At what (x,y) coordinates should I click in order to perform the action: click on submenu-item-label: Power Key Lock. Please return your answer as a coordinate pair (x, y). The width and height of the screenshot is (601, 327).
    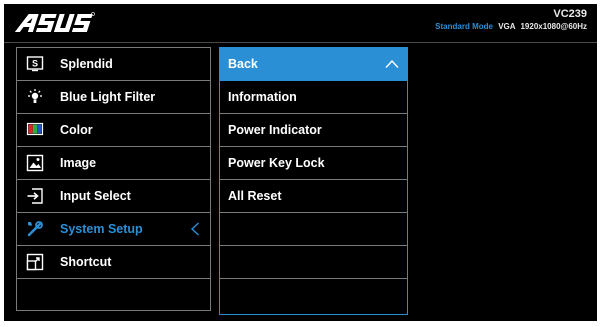
    Looking at the image, I should click on (276, 163).